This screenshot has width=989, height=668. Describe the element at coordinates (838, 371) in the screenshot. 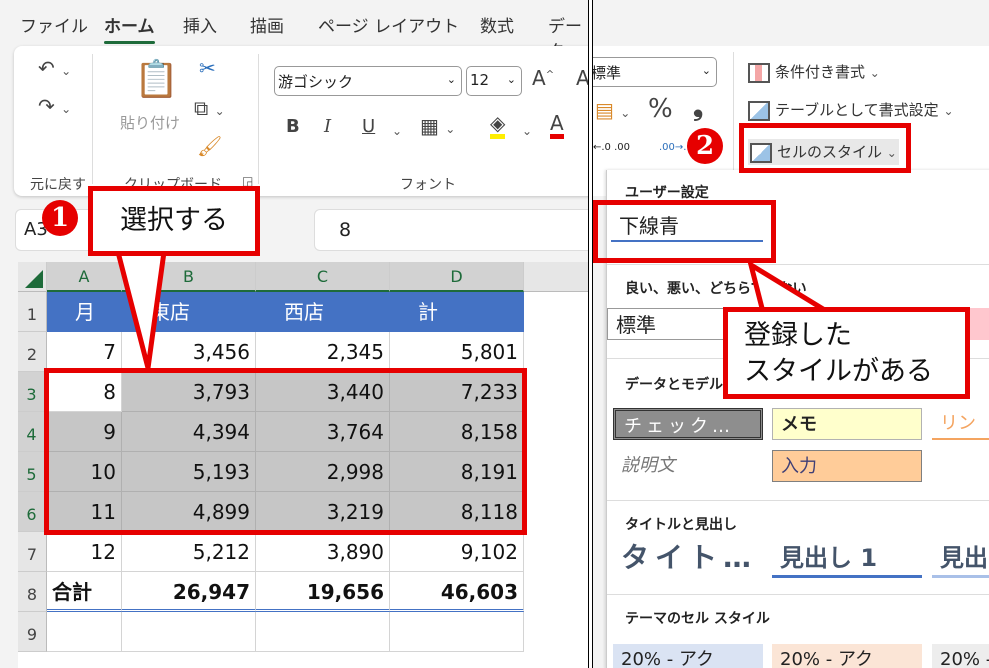

I see `step2-callout-line2: スタイルがある` at that location.